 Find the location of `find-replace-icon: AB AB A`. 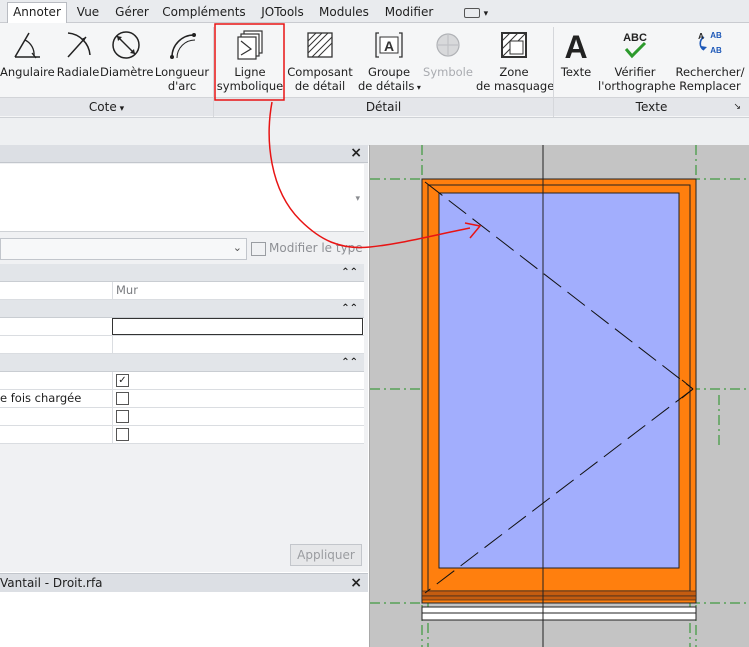

find-replace-icon: AB AB A is located at coordinates (710, 43).